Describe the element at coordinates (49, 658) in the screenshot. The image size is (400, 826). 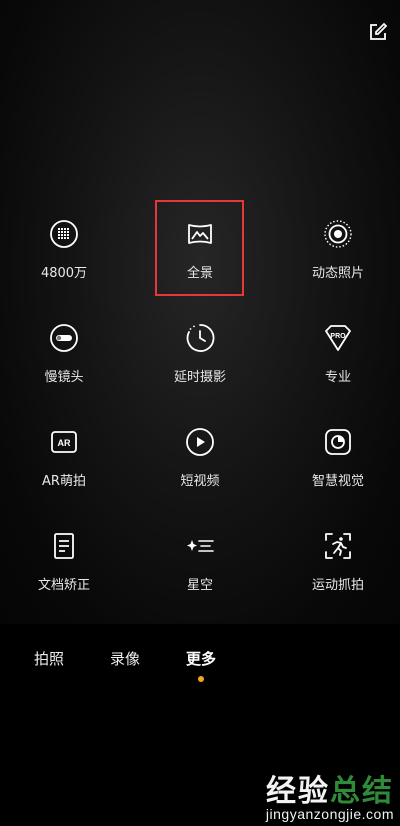
I see `tab-photo: 拍照` at that location.